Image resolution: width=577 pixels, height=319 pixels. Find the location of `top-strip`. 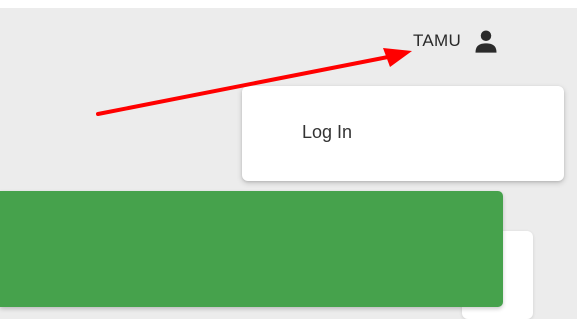

top-strip is located at coordinates (288, 4).